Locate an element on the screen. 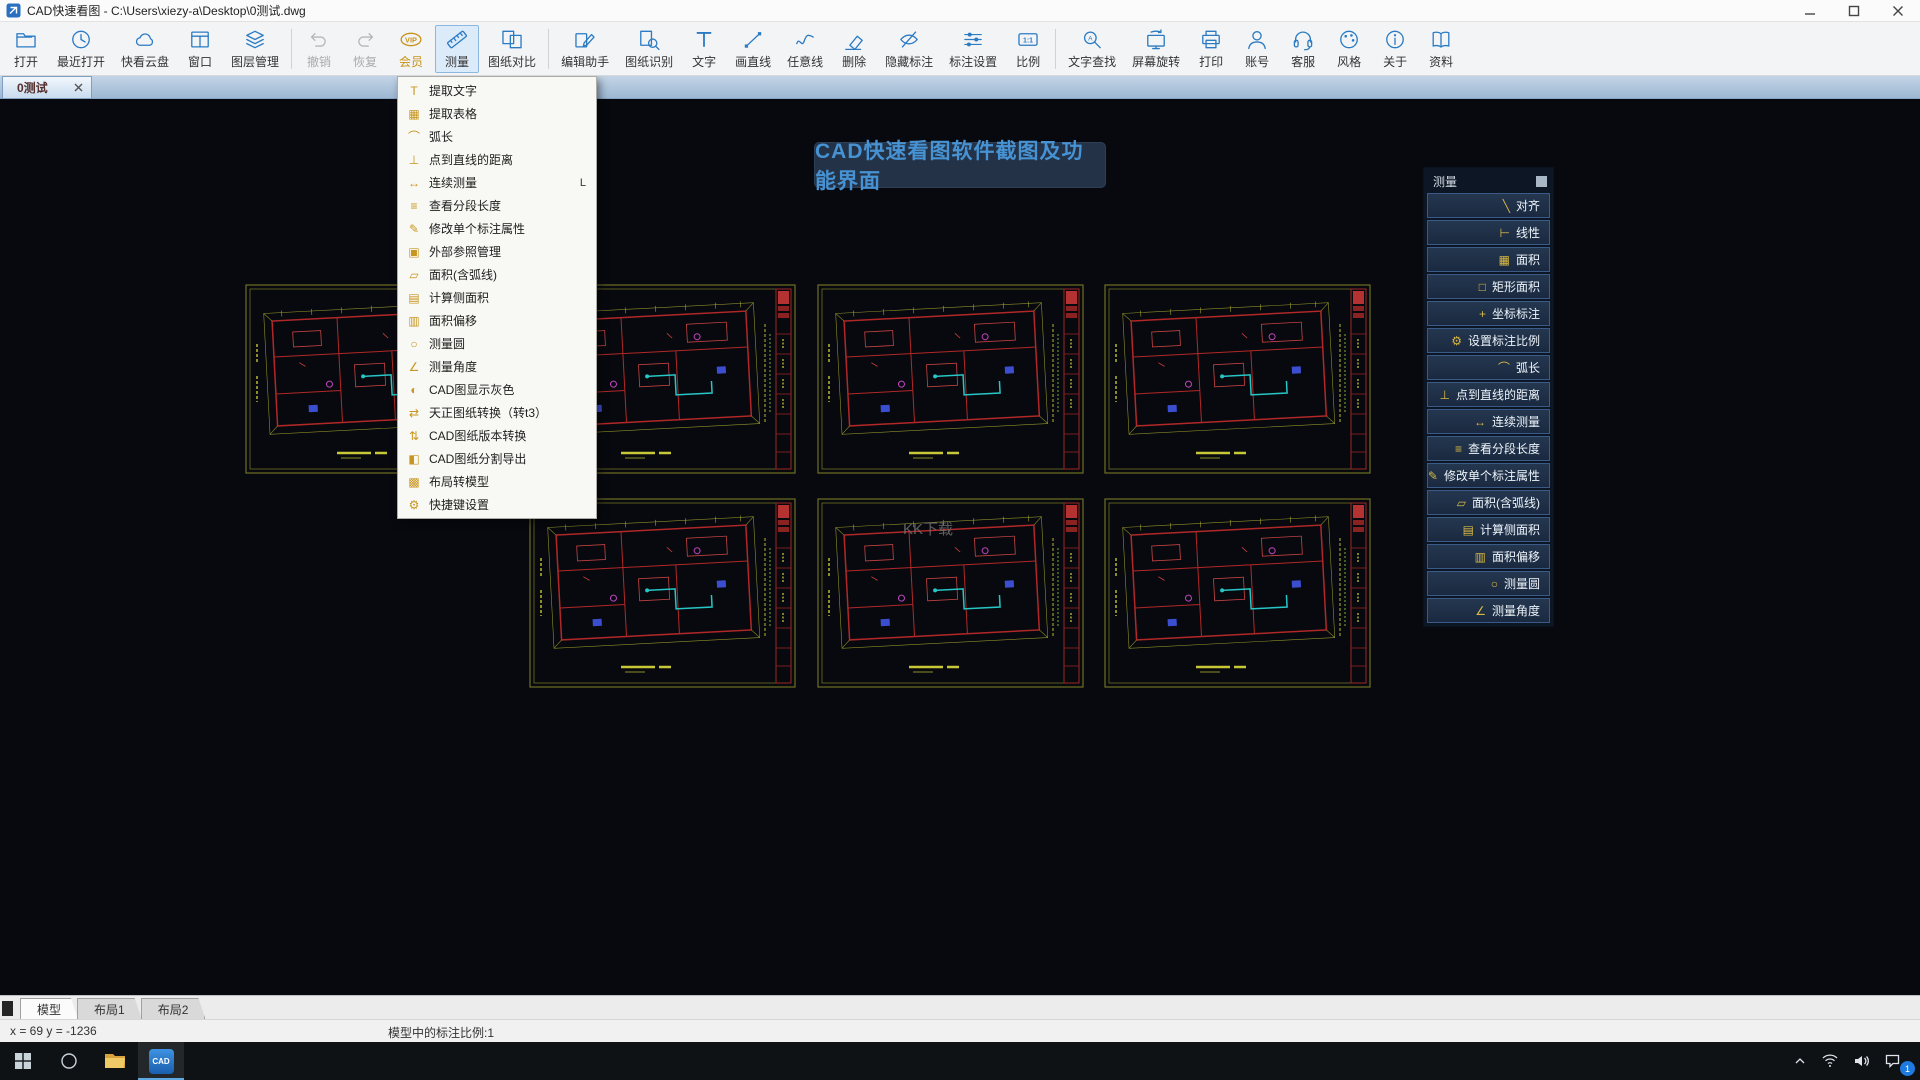 The width and height of the screenshot is (1920, 1080). toolbar-button: 恢复 is located at coordinates (365, 49).